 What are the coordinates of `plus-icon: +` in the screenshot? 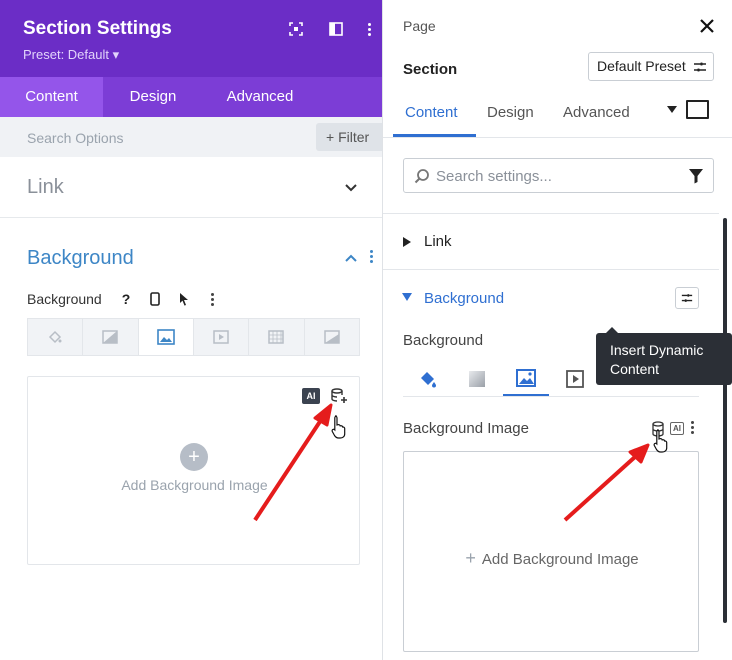 It's located at (470, 558).